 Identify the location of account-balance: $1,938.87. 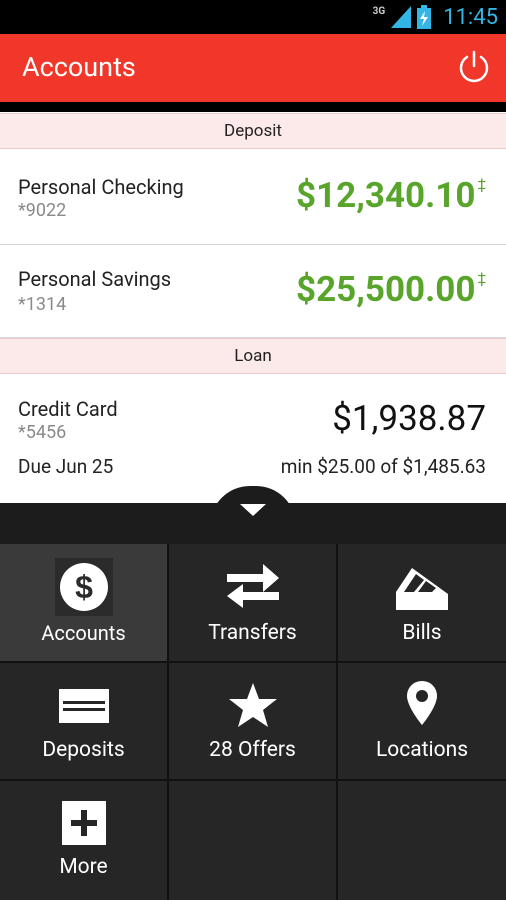
(409, 418).